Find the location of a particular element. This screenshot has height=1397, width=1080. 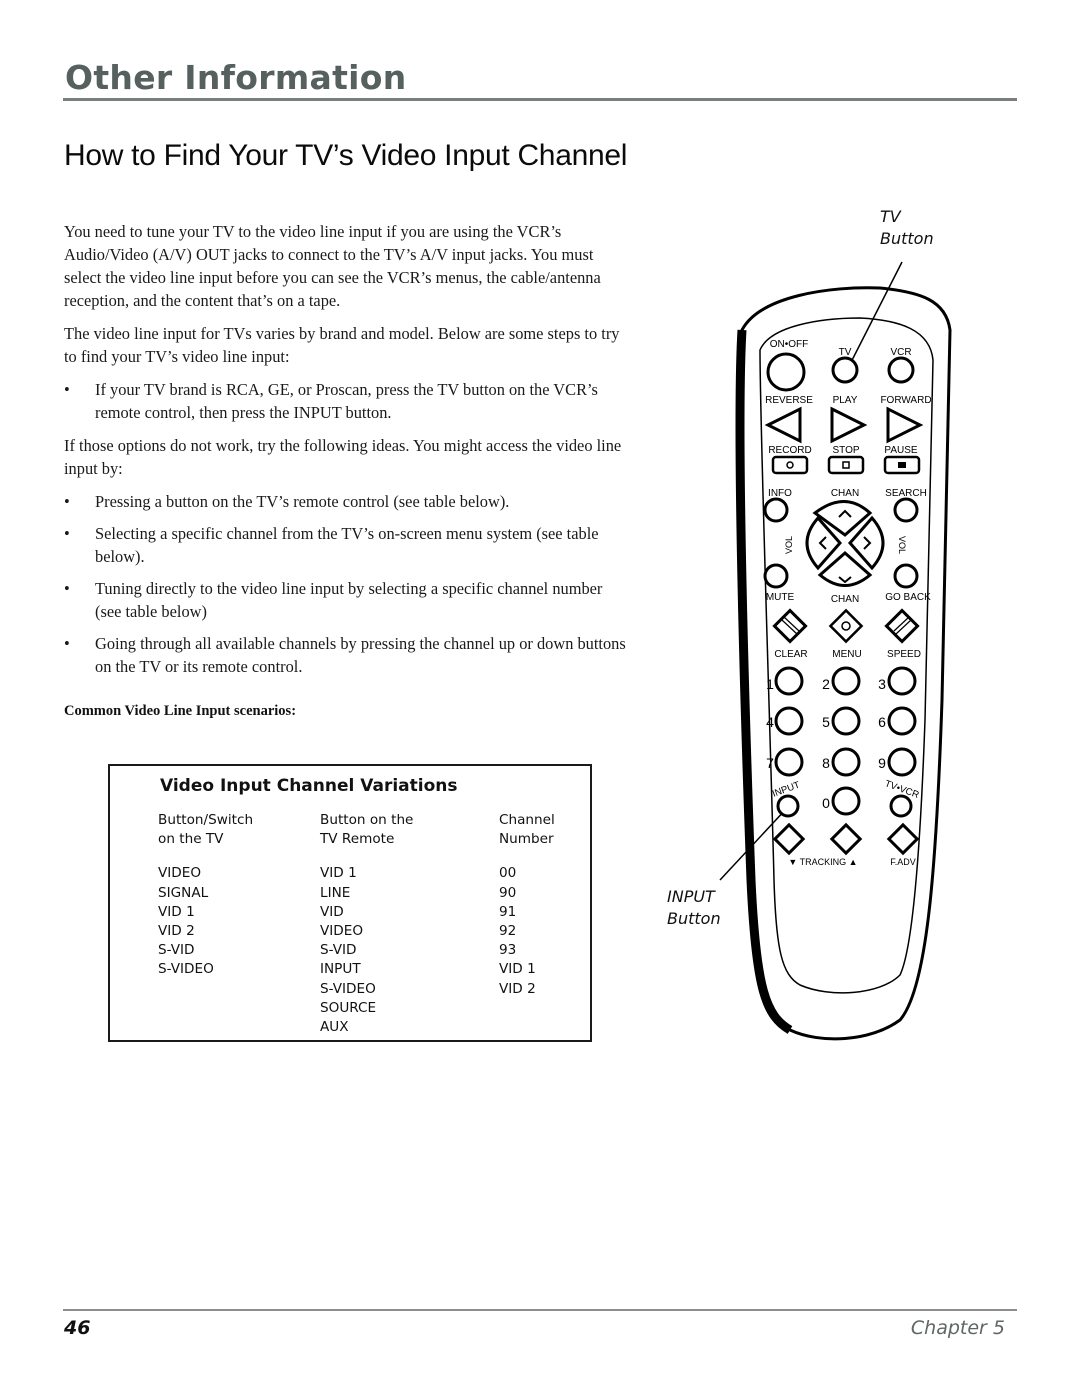

digit-6-button is located at coordinates (902, 721).